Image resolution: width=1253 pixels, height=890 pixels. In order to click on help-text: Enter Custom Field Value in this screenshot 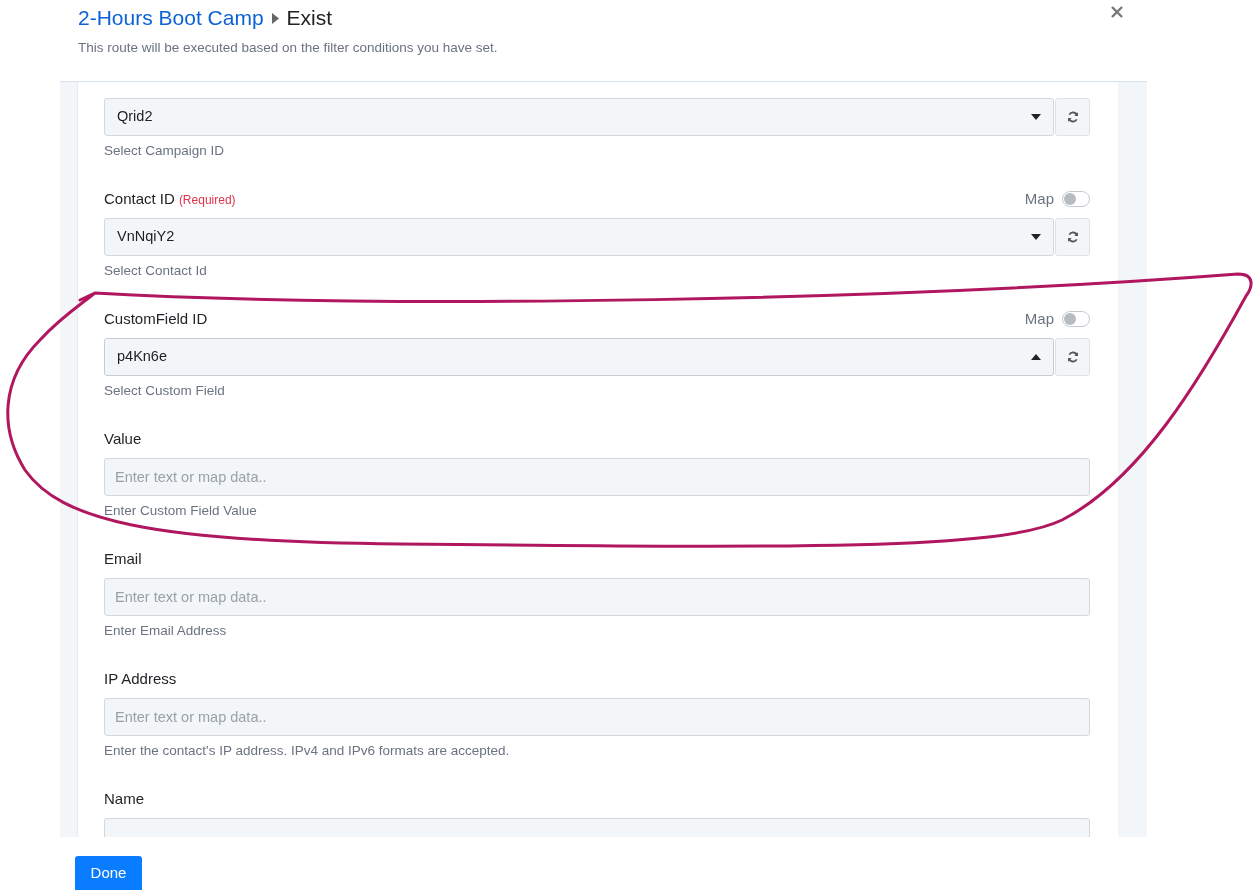, I will do `click(181, 511)`.